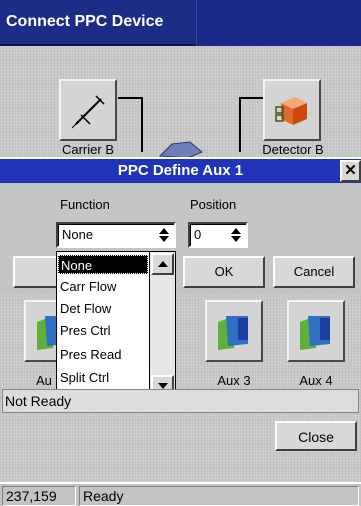  I want to click on aux-2-label-partial: Au, so click(44, 380).